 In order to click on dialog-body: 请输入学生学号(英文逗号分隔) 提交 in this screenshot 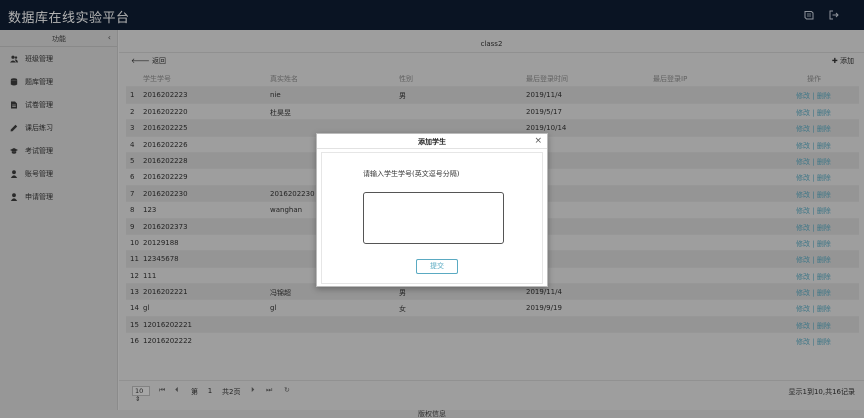, I will do `click(432, 218)`.